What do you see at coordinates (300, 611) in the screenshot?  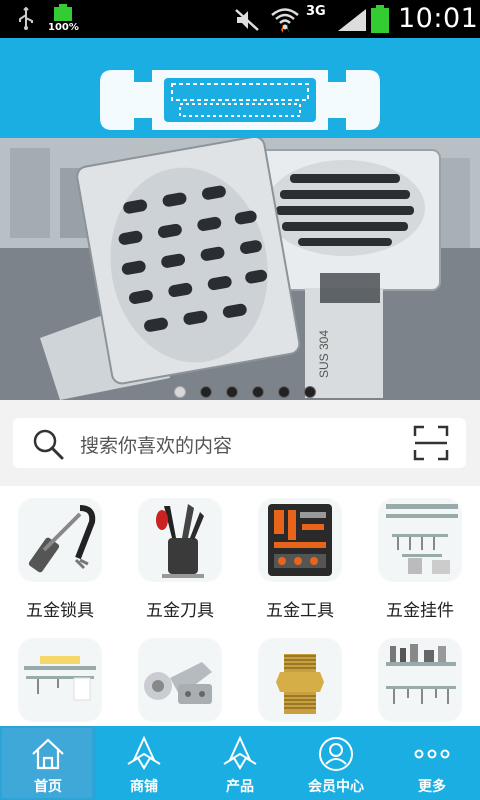 I see `category-label: 五金工具` at bounding box center [300, 611].